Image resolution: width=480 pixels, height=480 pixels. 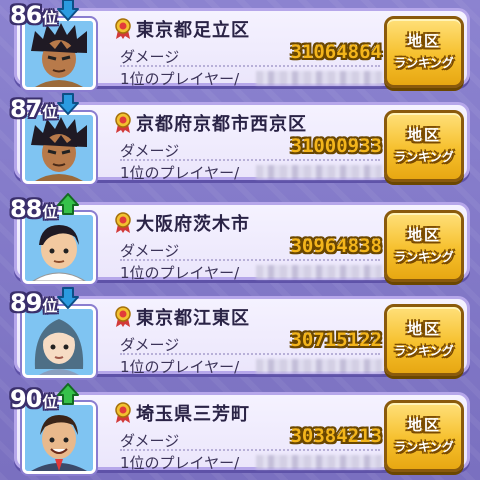 I want to click on region-row: 京都府京都市西京区, so click(x=210, y=123).